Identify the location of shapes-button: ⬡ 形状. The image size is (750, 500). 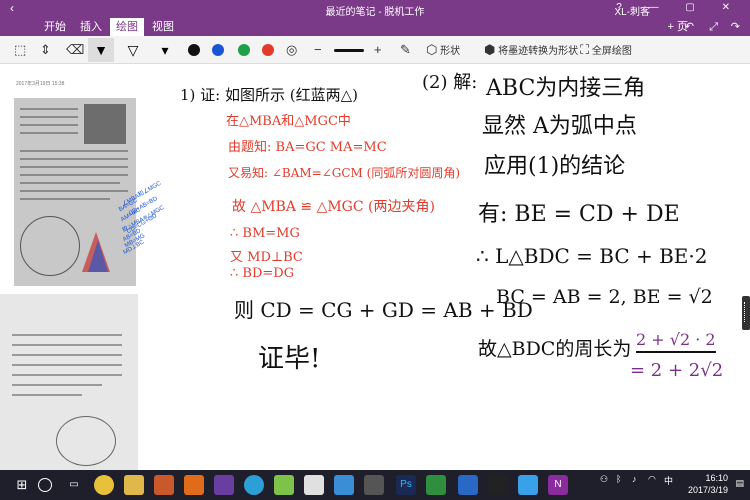
(443, 50).